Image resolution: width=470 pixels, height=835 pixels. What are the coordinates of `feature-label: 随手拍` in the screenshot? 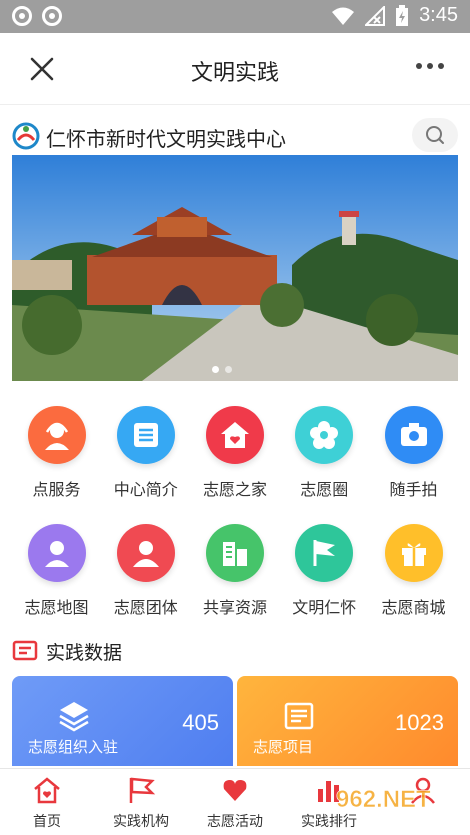 It's located at (413, 489).